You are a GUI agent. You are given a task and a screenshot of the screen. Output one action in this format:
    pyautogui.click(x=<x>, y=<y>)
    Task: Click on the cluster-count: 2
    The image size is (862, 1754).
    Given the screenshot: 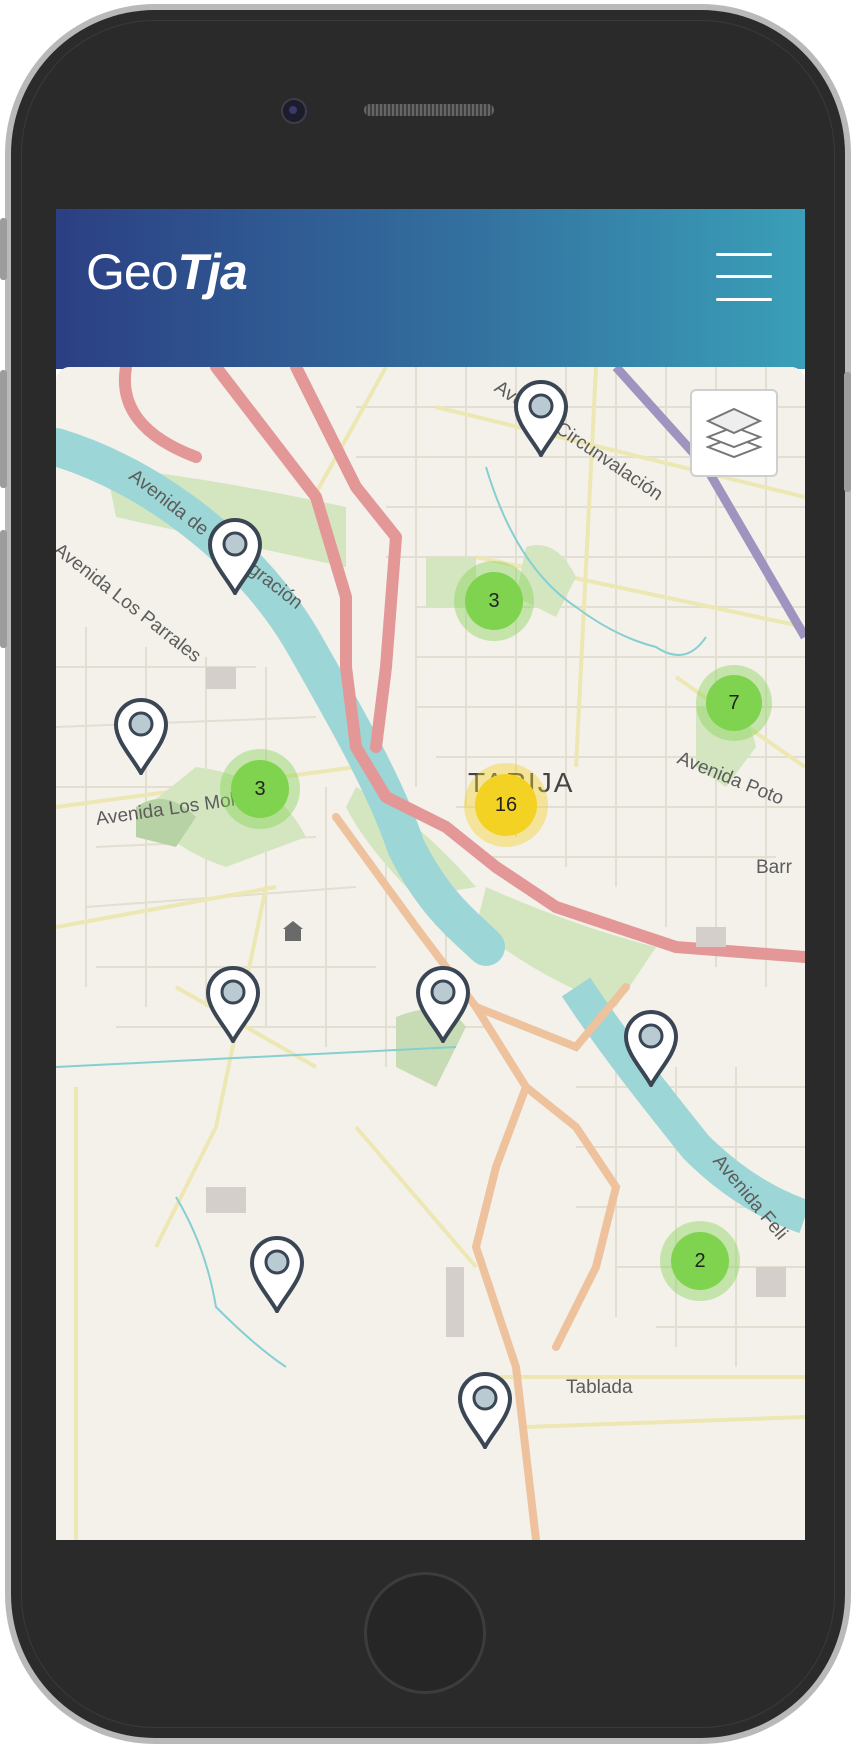 What is the action you would take?
    pyautogui.click(x=700, y=1260)
    